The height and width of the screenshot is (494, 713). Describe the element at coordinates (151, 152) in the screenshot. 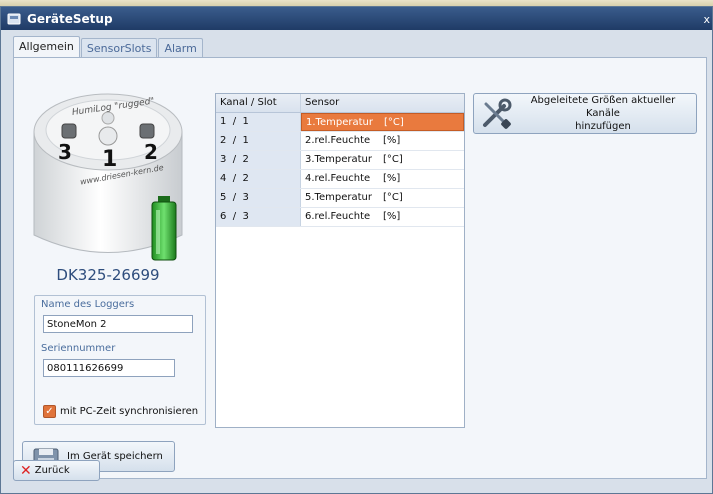

I see `port-label-2: 2` at that location.